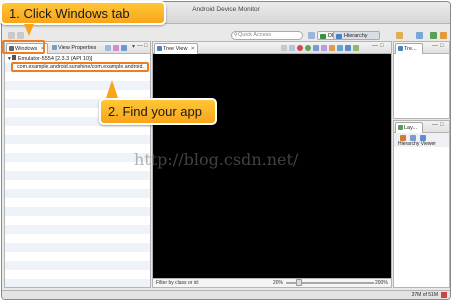 This screenshot has height=301, width=452. Describe the element at coordinates (324, 48) in the screenshot. I see `dump-icon` at that location.